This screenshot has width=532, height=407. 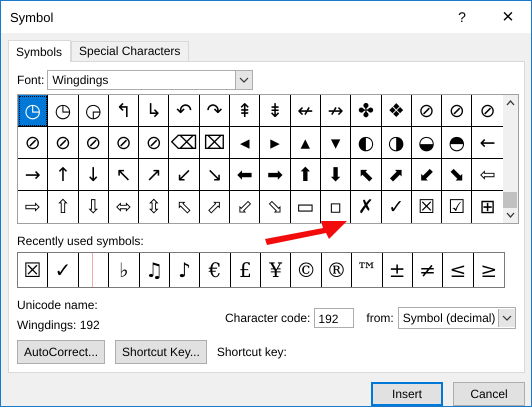 What do you see at coordinates (462, 17) in the screenshot?
I see `help-button: ?` at bounding box center [462, 17].